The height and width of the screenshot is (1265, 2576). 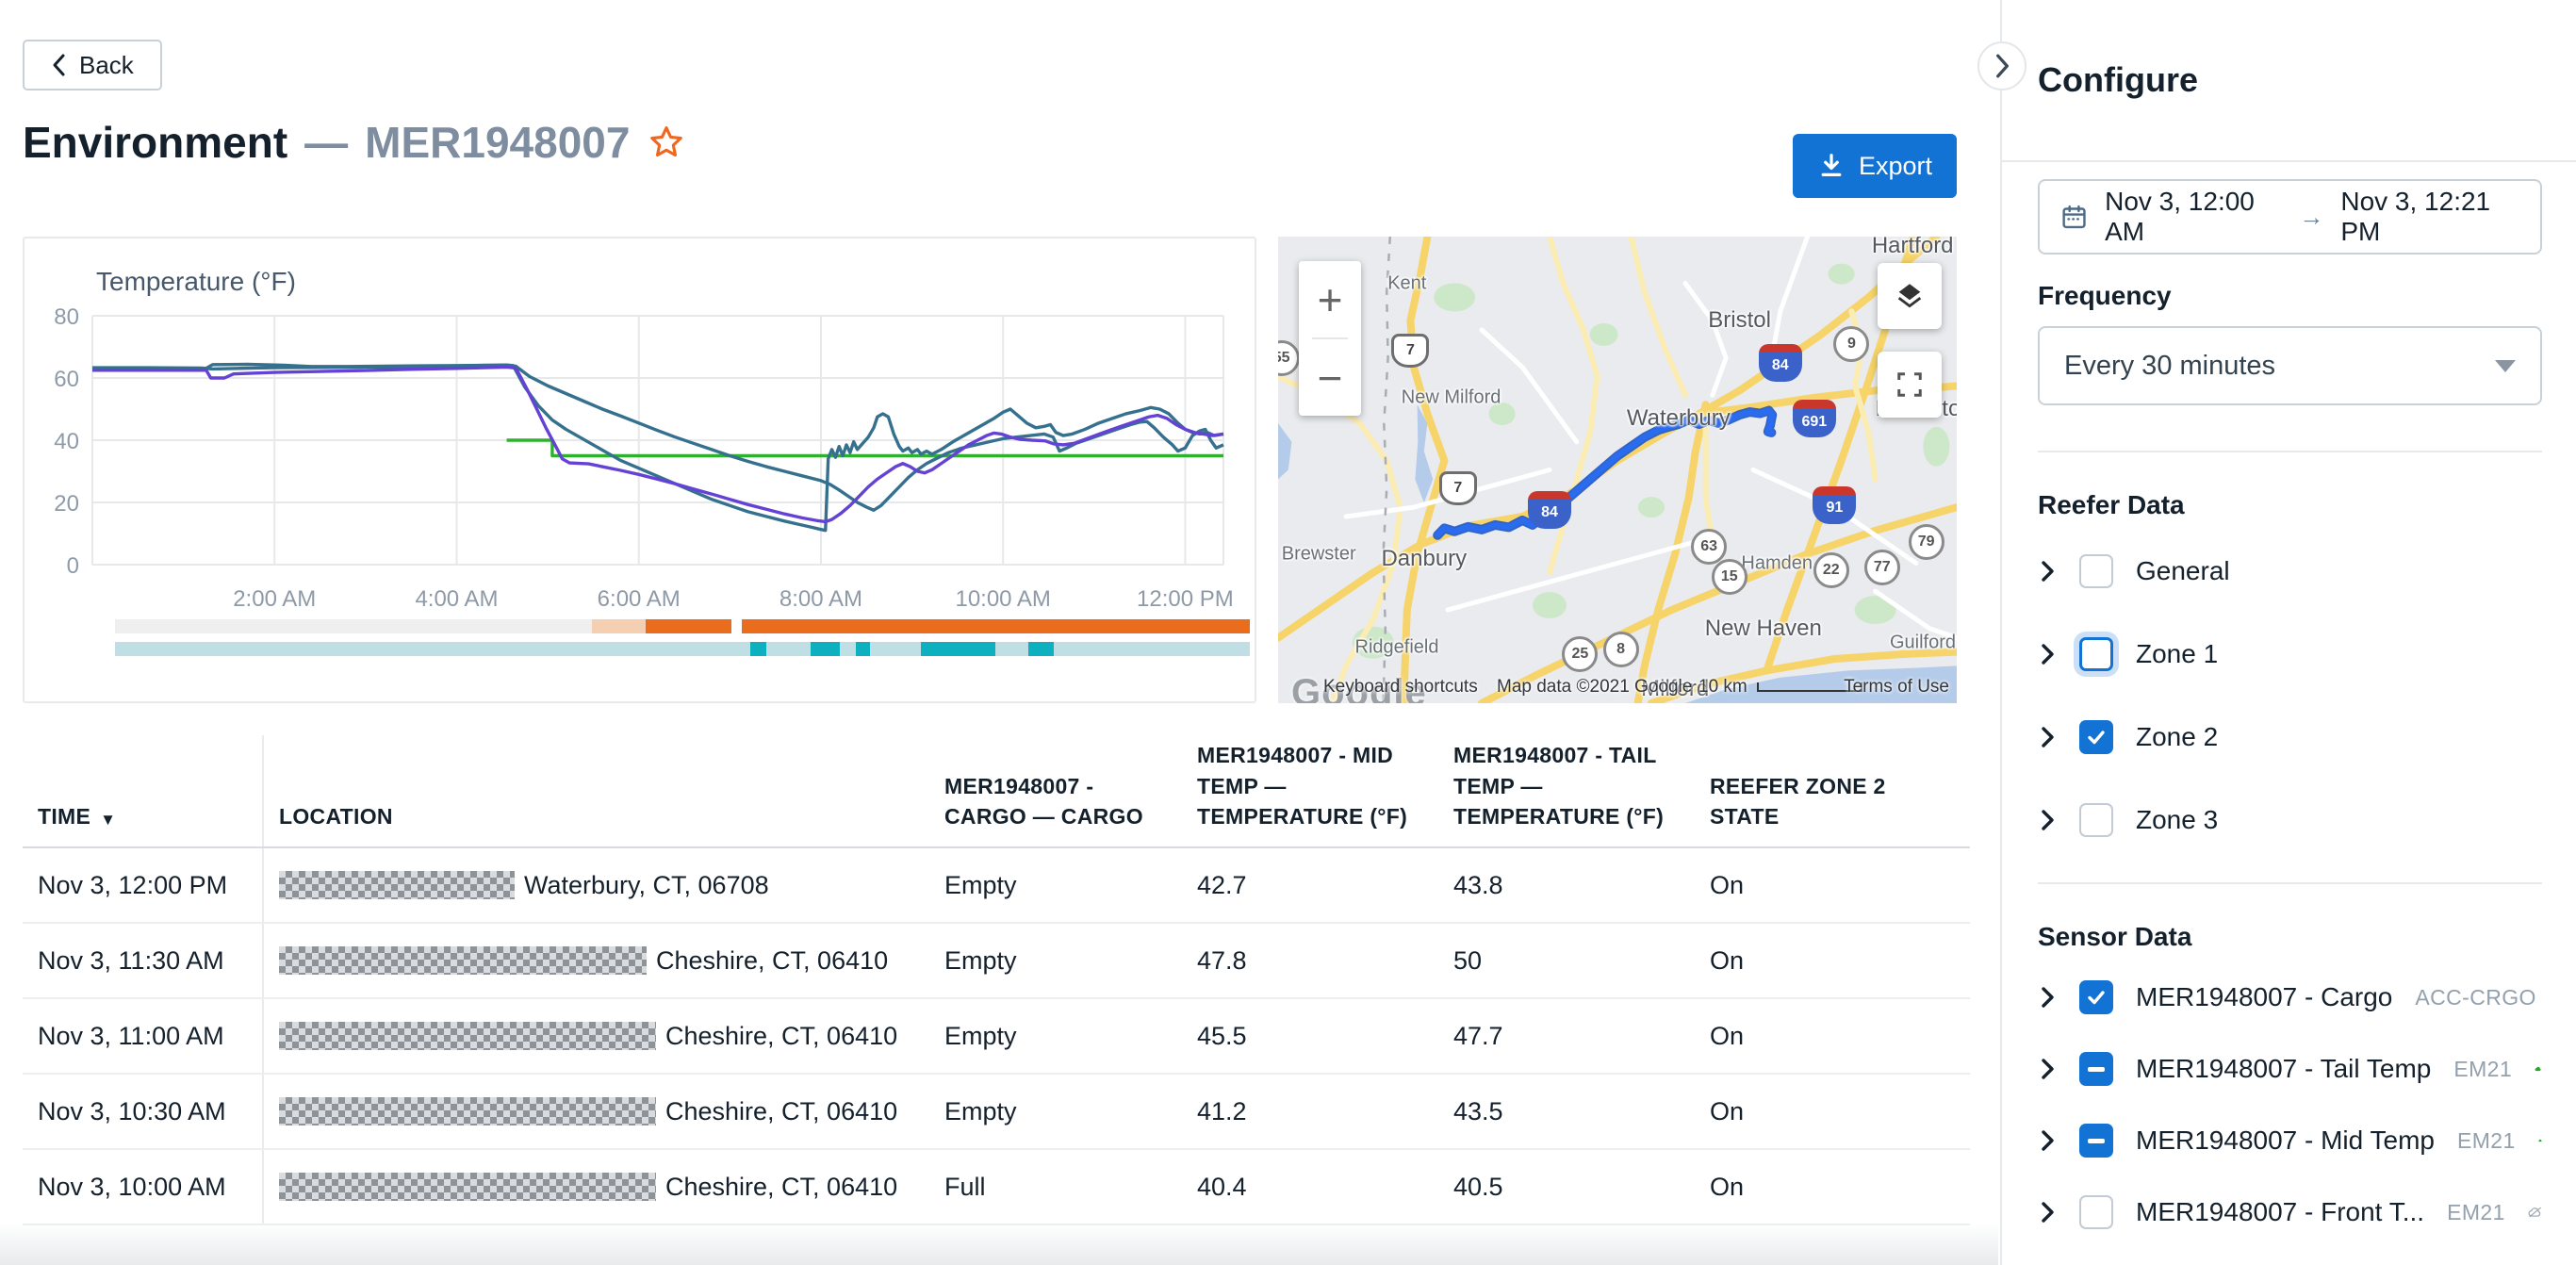 I want to click on export-button: Export, so click(x=1875, y=166).